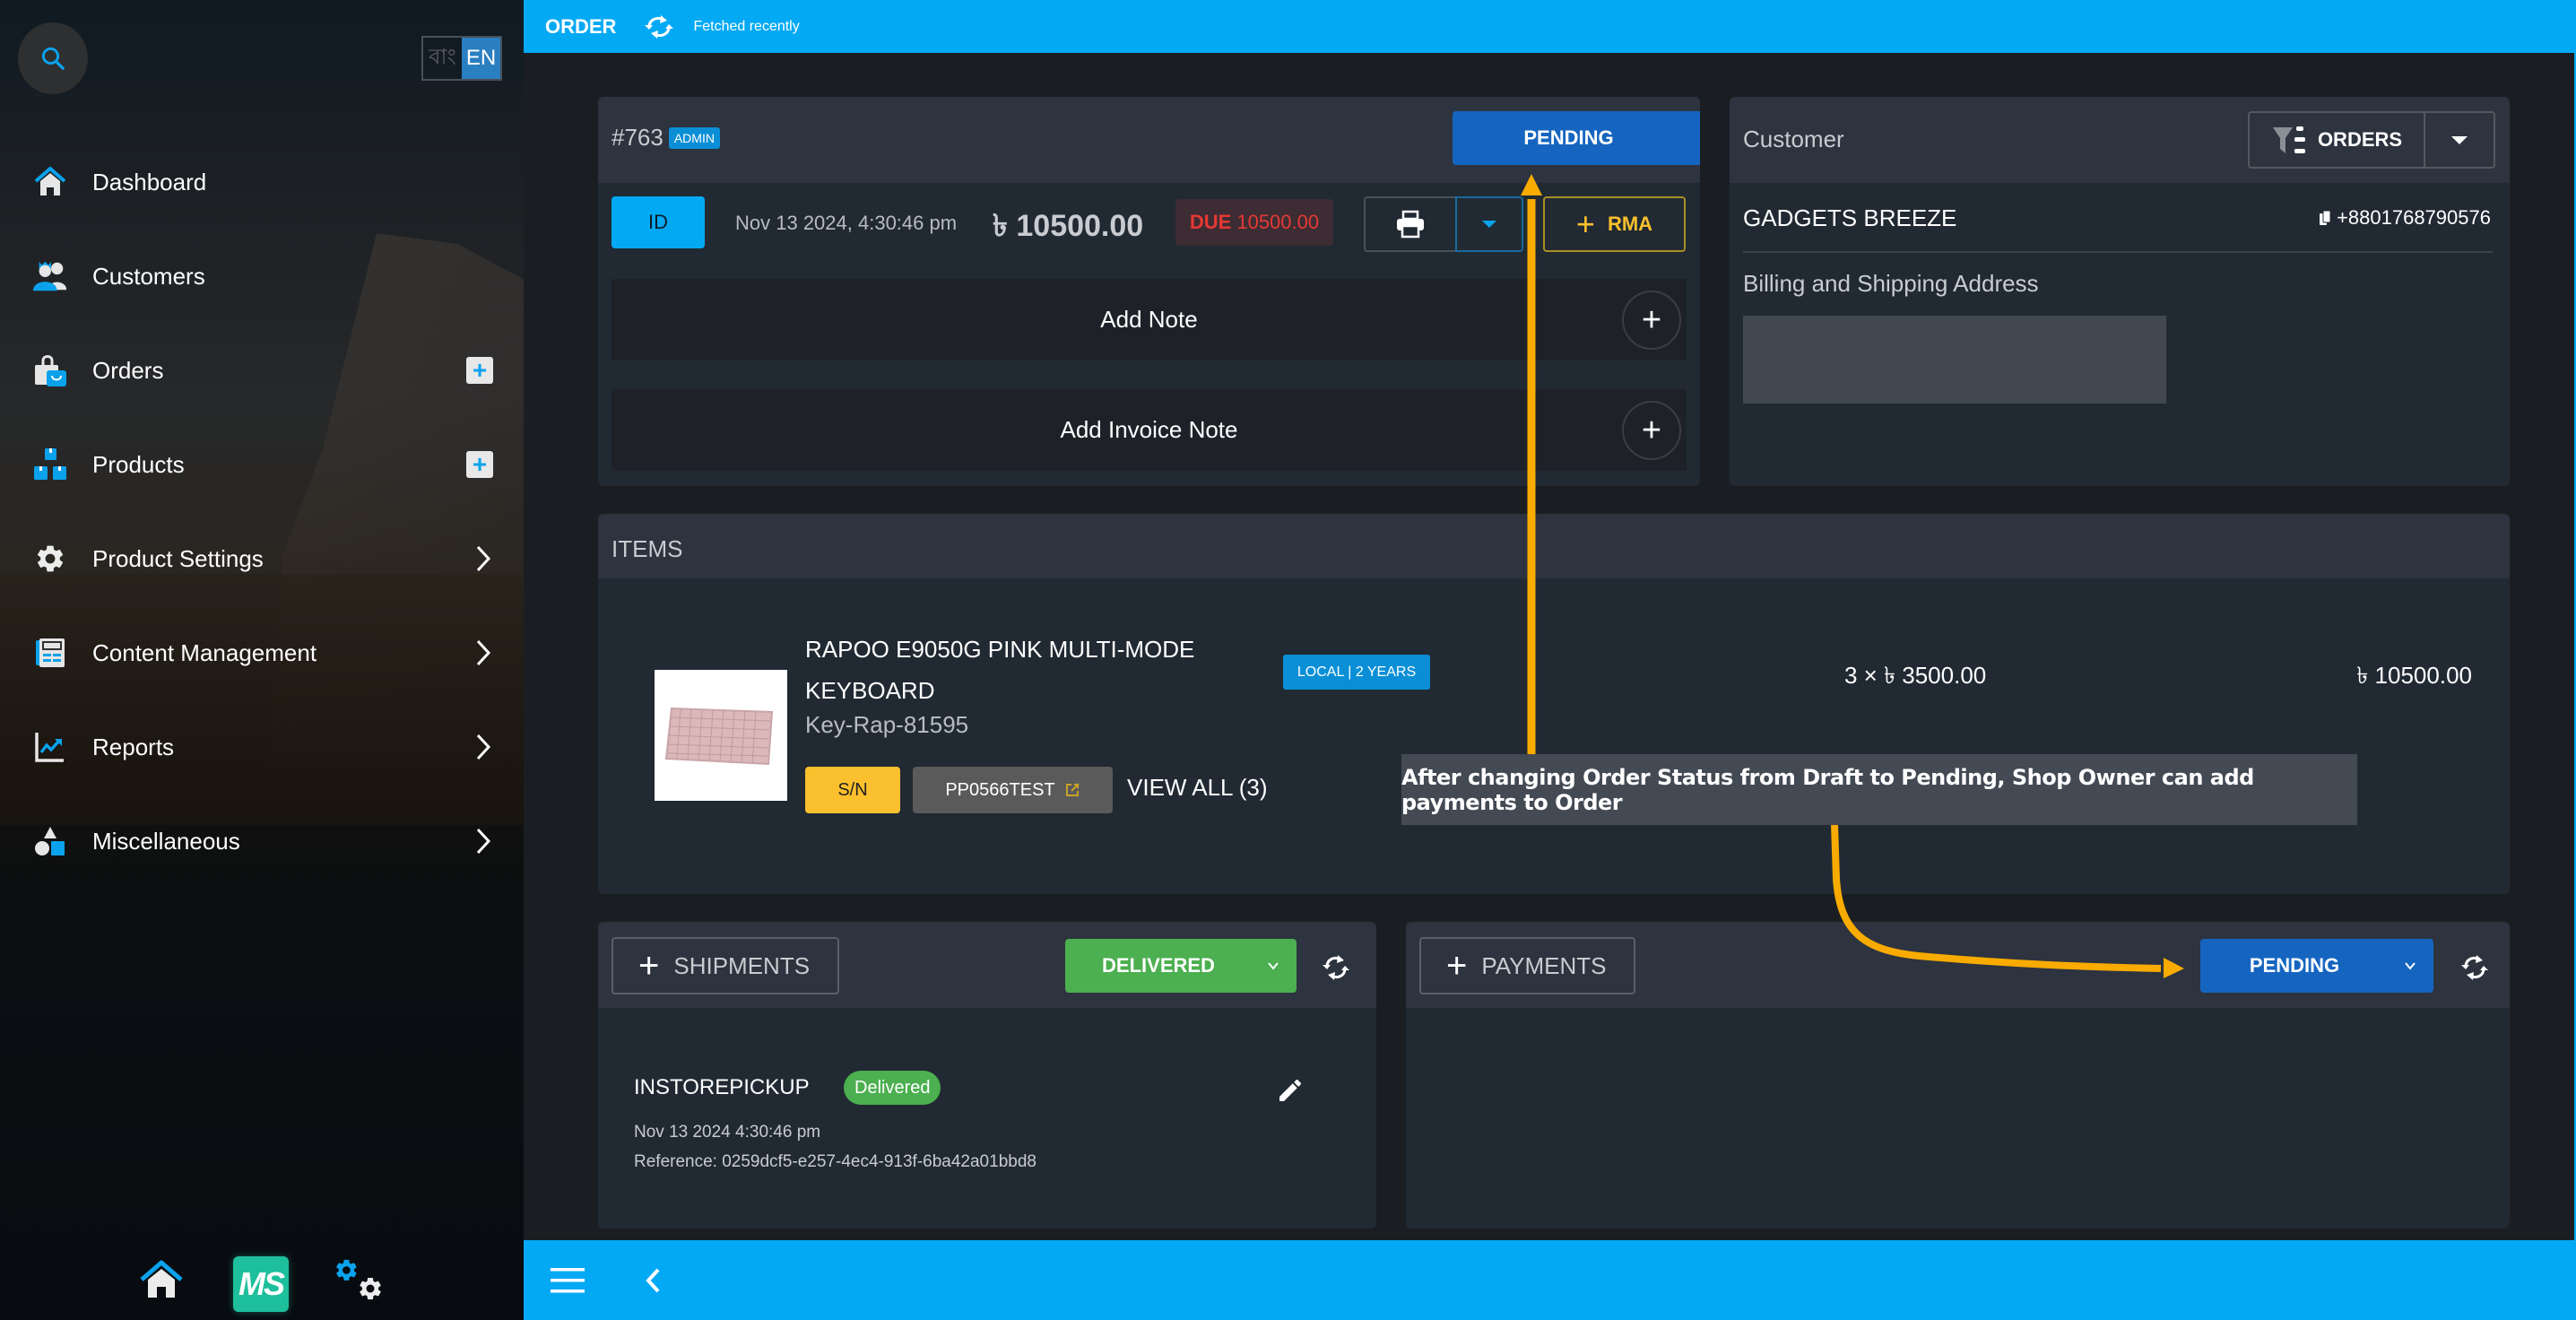 This screenshot has height=1320, width=2576. Describe the element at coordinates (2337, 140) in the screenshot. I see `customer-orders-button: ORDERS` at that location.